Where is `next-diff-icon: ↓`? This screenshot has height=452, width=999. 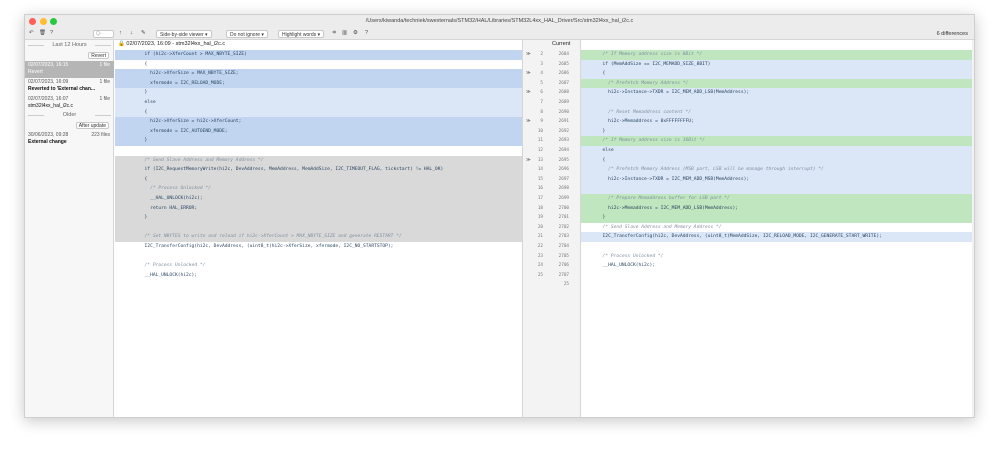 next-diff-icon: ↓ is located at coordinates (131, 33).